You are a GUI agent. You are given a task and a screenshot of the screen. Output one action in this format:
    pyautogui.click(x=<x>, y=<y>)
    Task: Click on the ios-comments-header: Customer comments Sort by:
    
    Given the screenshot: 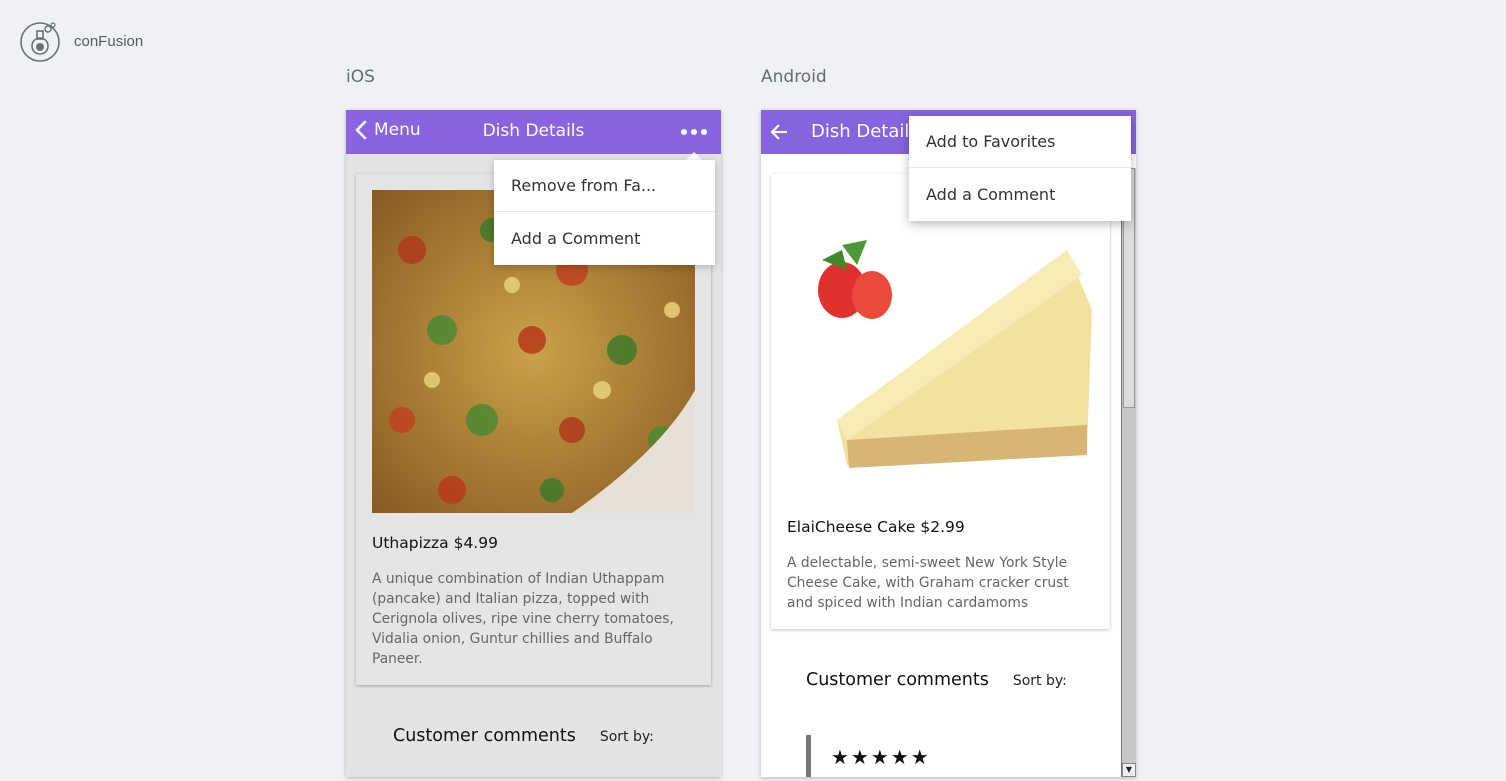 What is the action you would take?
    pyautogui.click(x=523, y=736)
    